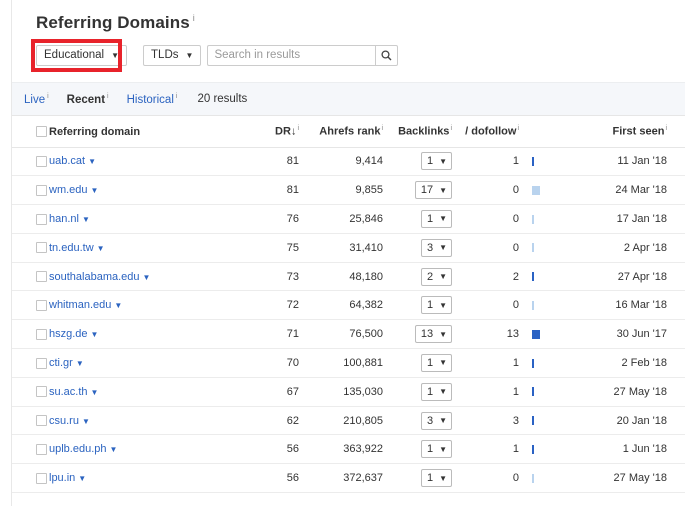 The image size is (685, 506). Describe the element at coordinates (68, 334) in the screenshot. I see `domain-link: hszg.de` at that location.